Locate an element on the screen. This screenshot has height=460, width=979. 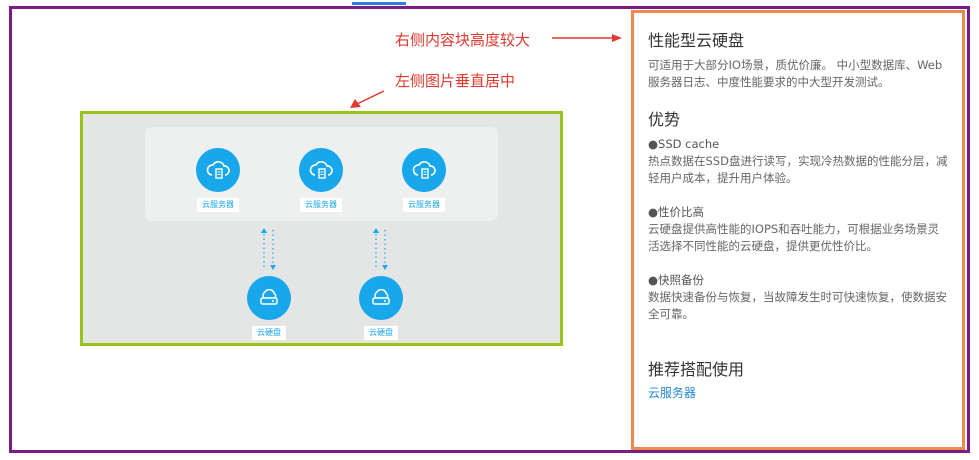
connector-right is located at coordinates (380, 249).